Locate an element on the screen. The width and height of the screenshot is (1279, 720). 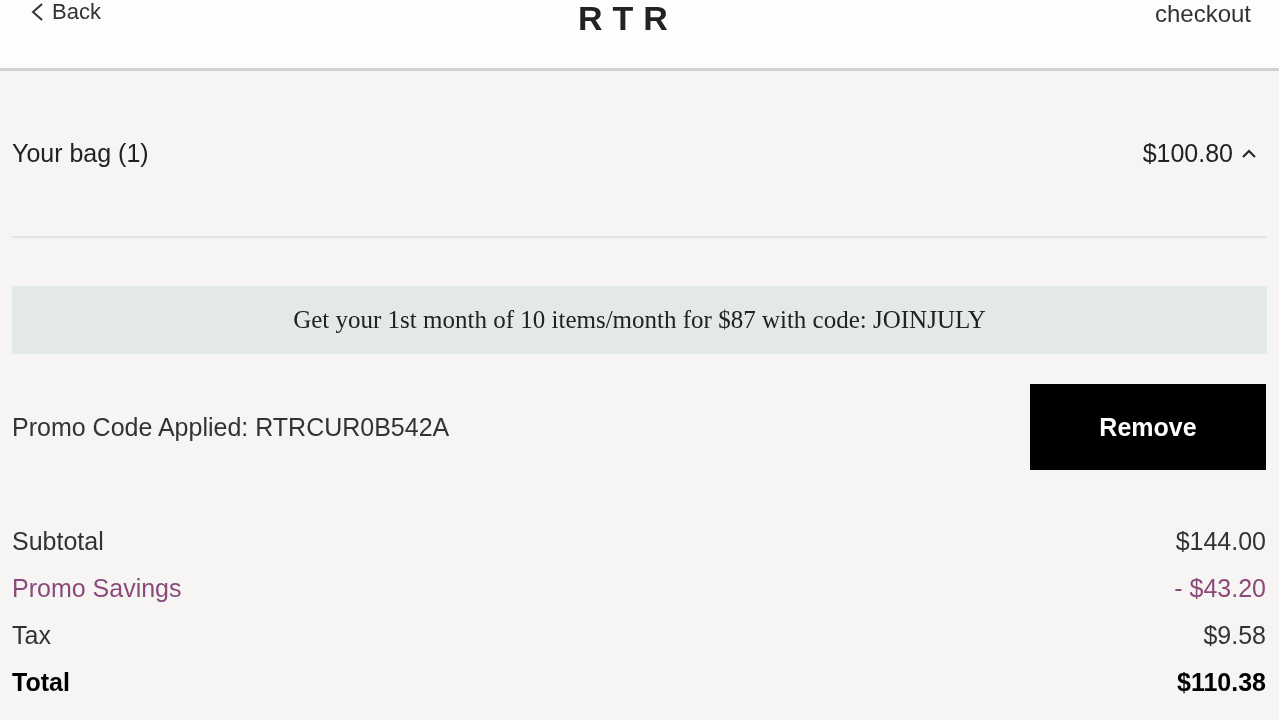
summary-label: Promo Savings is located at coordinates (97, 588).